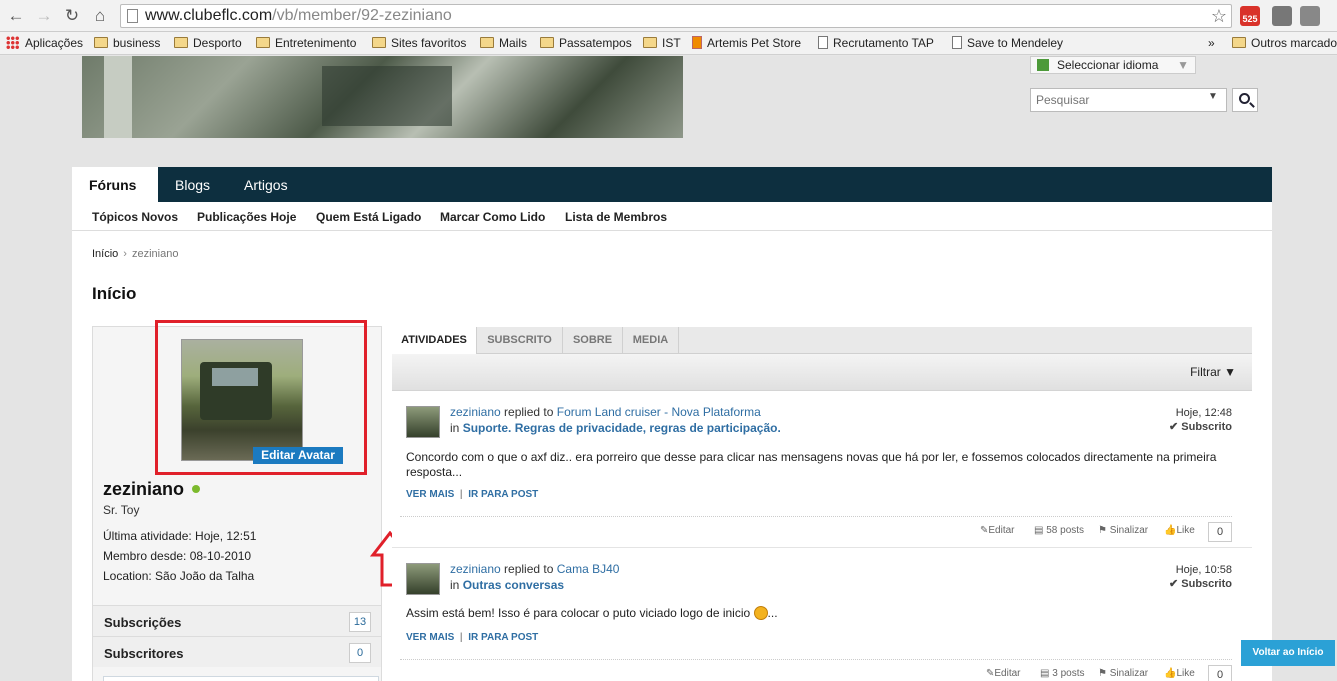  What do you see at coordinates (419, 43) in the screenshot?
I see `bookmark-sites-favoritos: Sites favoritos` at bounding box center [419, 43].